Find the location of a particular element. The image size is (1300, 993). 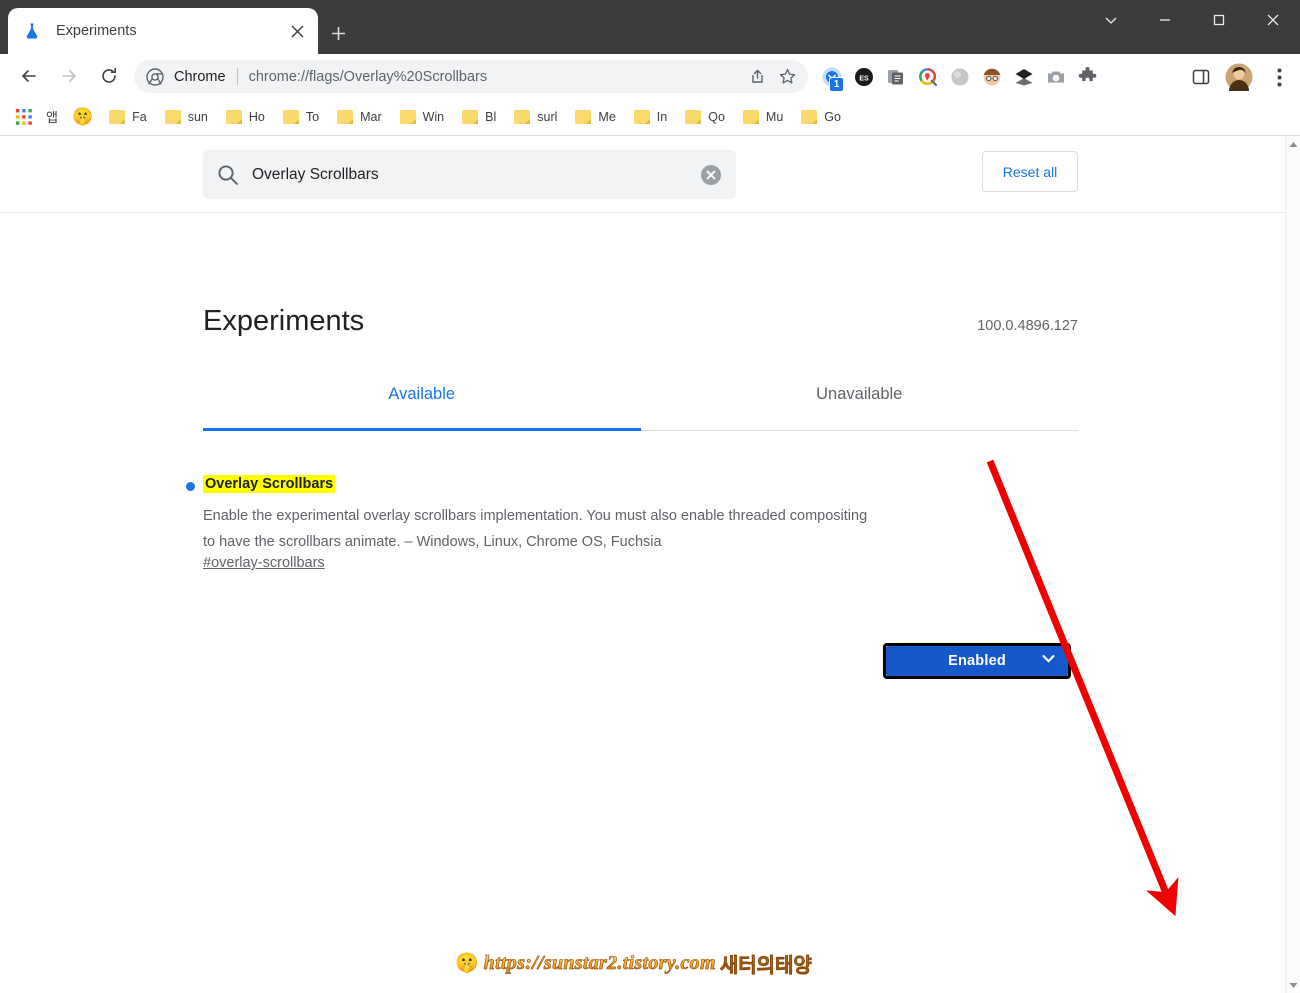

bookmark-folder: surl is located at coordinates (535, 117).